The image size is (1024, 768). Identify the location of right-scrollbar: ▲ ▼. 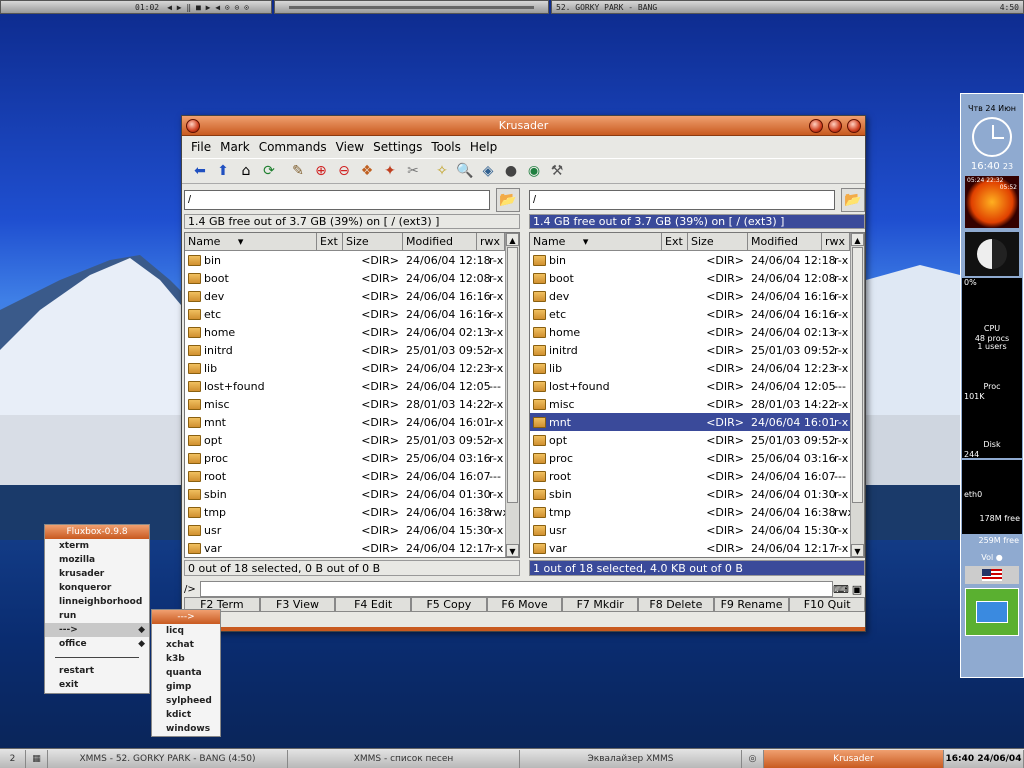
(857, 395).